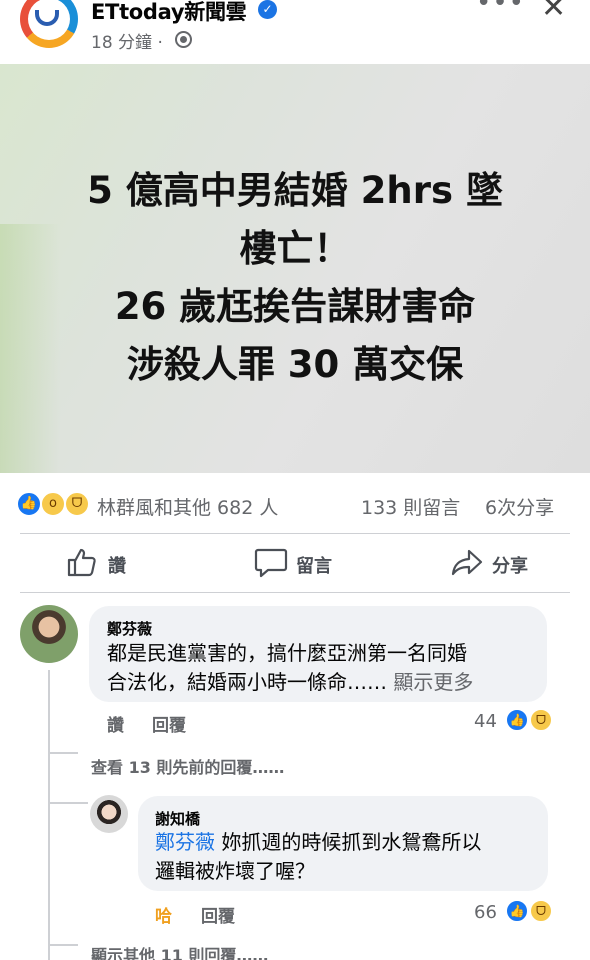  I want to click on reaction-names: 林群風和其他 682 人, so click(187, 506).